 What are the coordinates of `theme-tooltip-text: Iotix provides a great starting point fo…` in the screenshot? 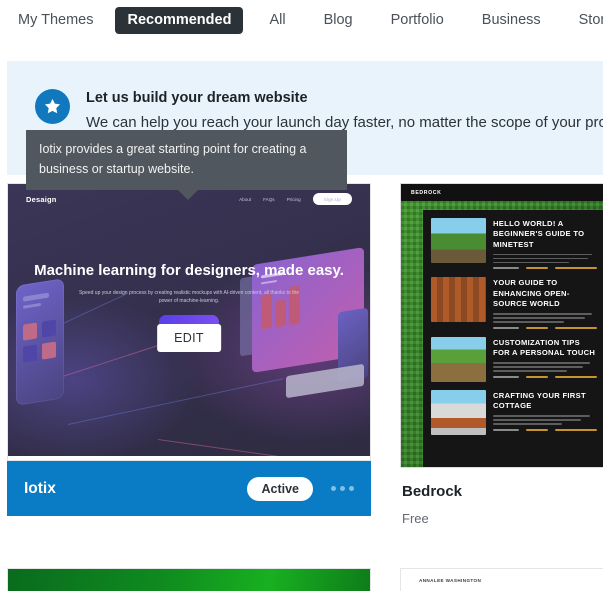 It's located at (173, 159).